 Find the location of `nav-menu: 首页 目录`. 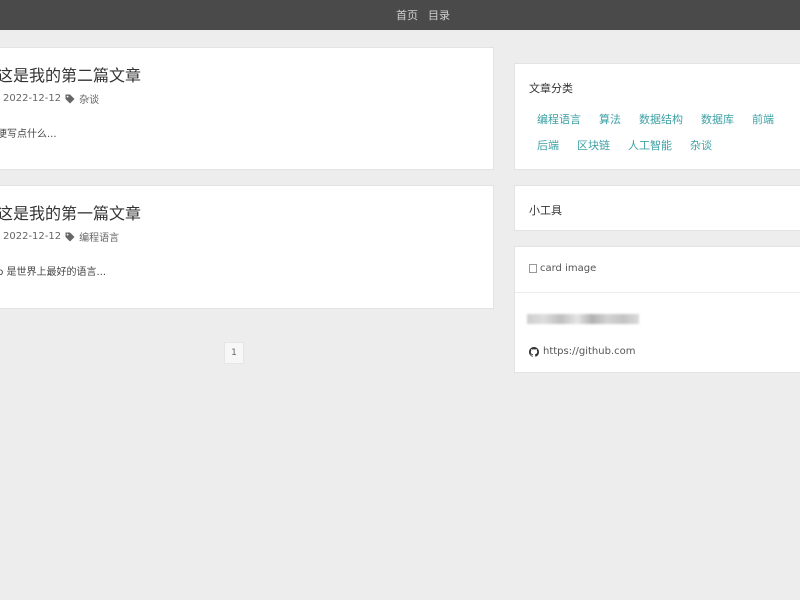

nav-menu: 首页 目录 is located at coordinates (423, 15).